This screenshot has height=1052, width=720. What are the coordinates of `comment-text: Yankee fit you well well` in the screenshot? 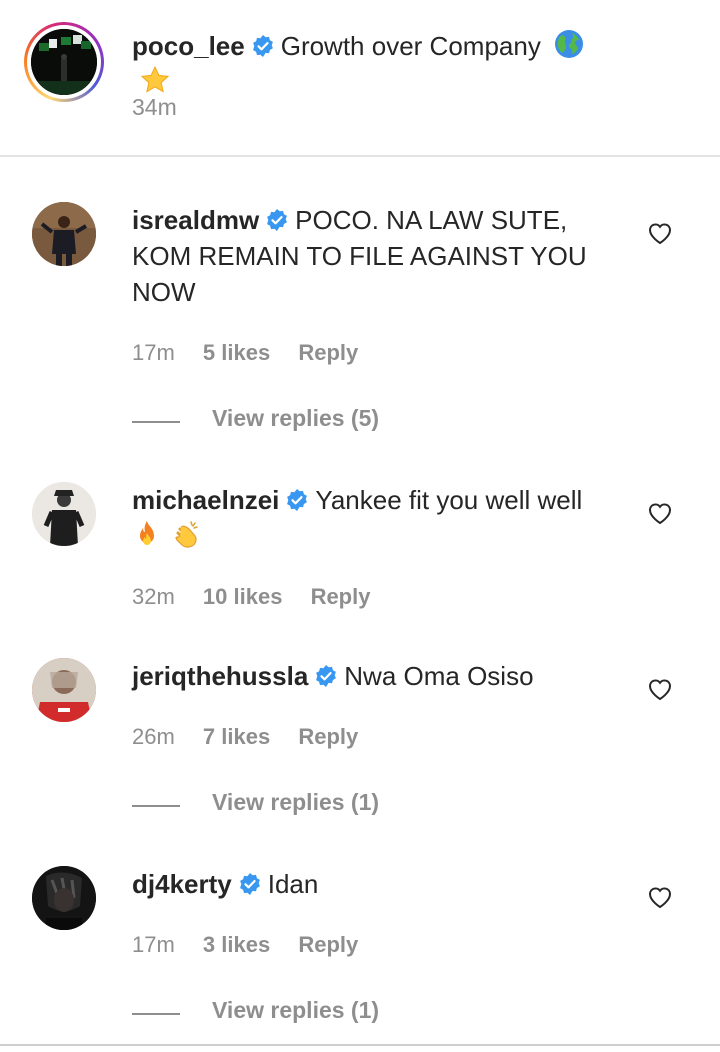 It's located at (449, 500).